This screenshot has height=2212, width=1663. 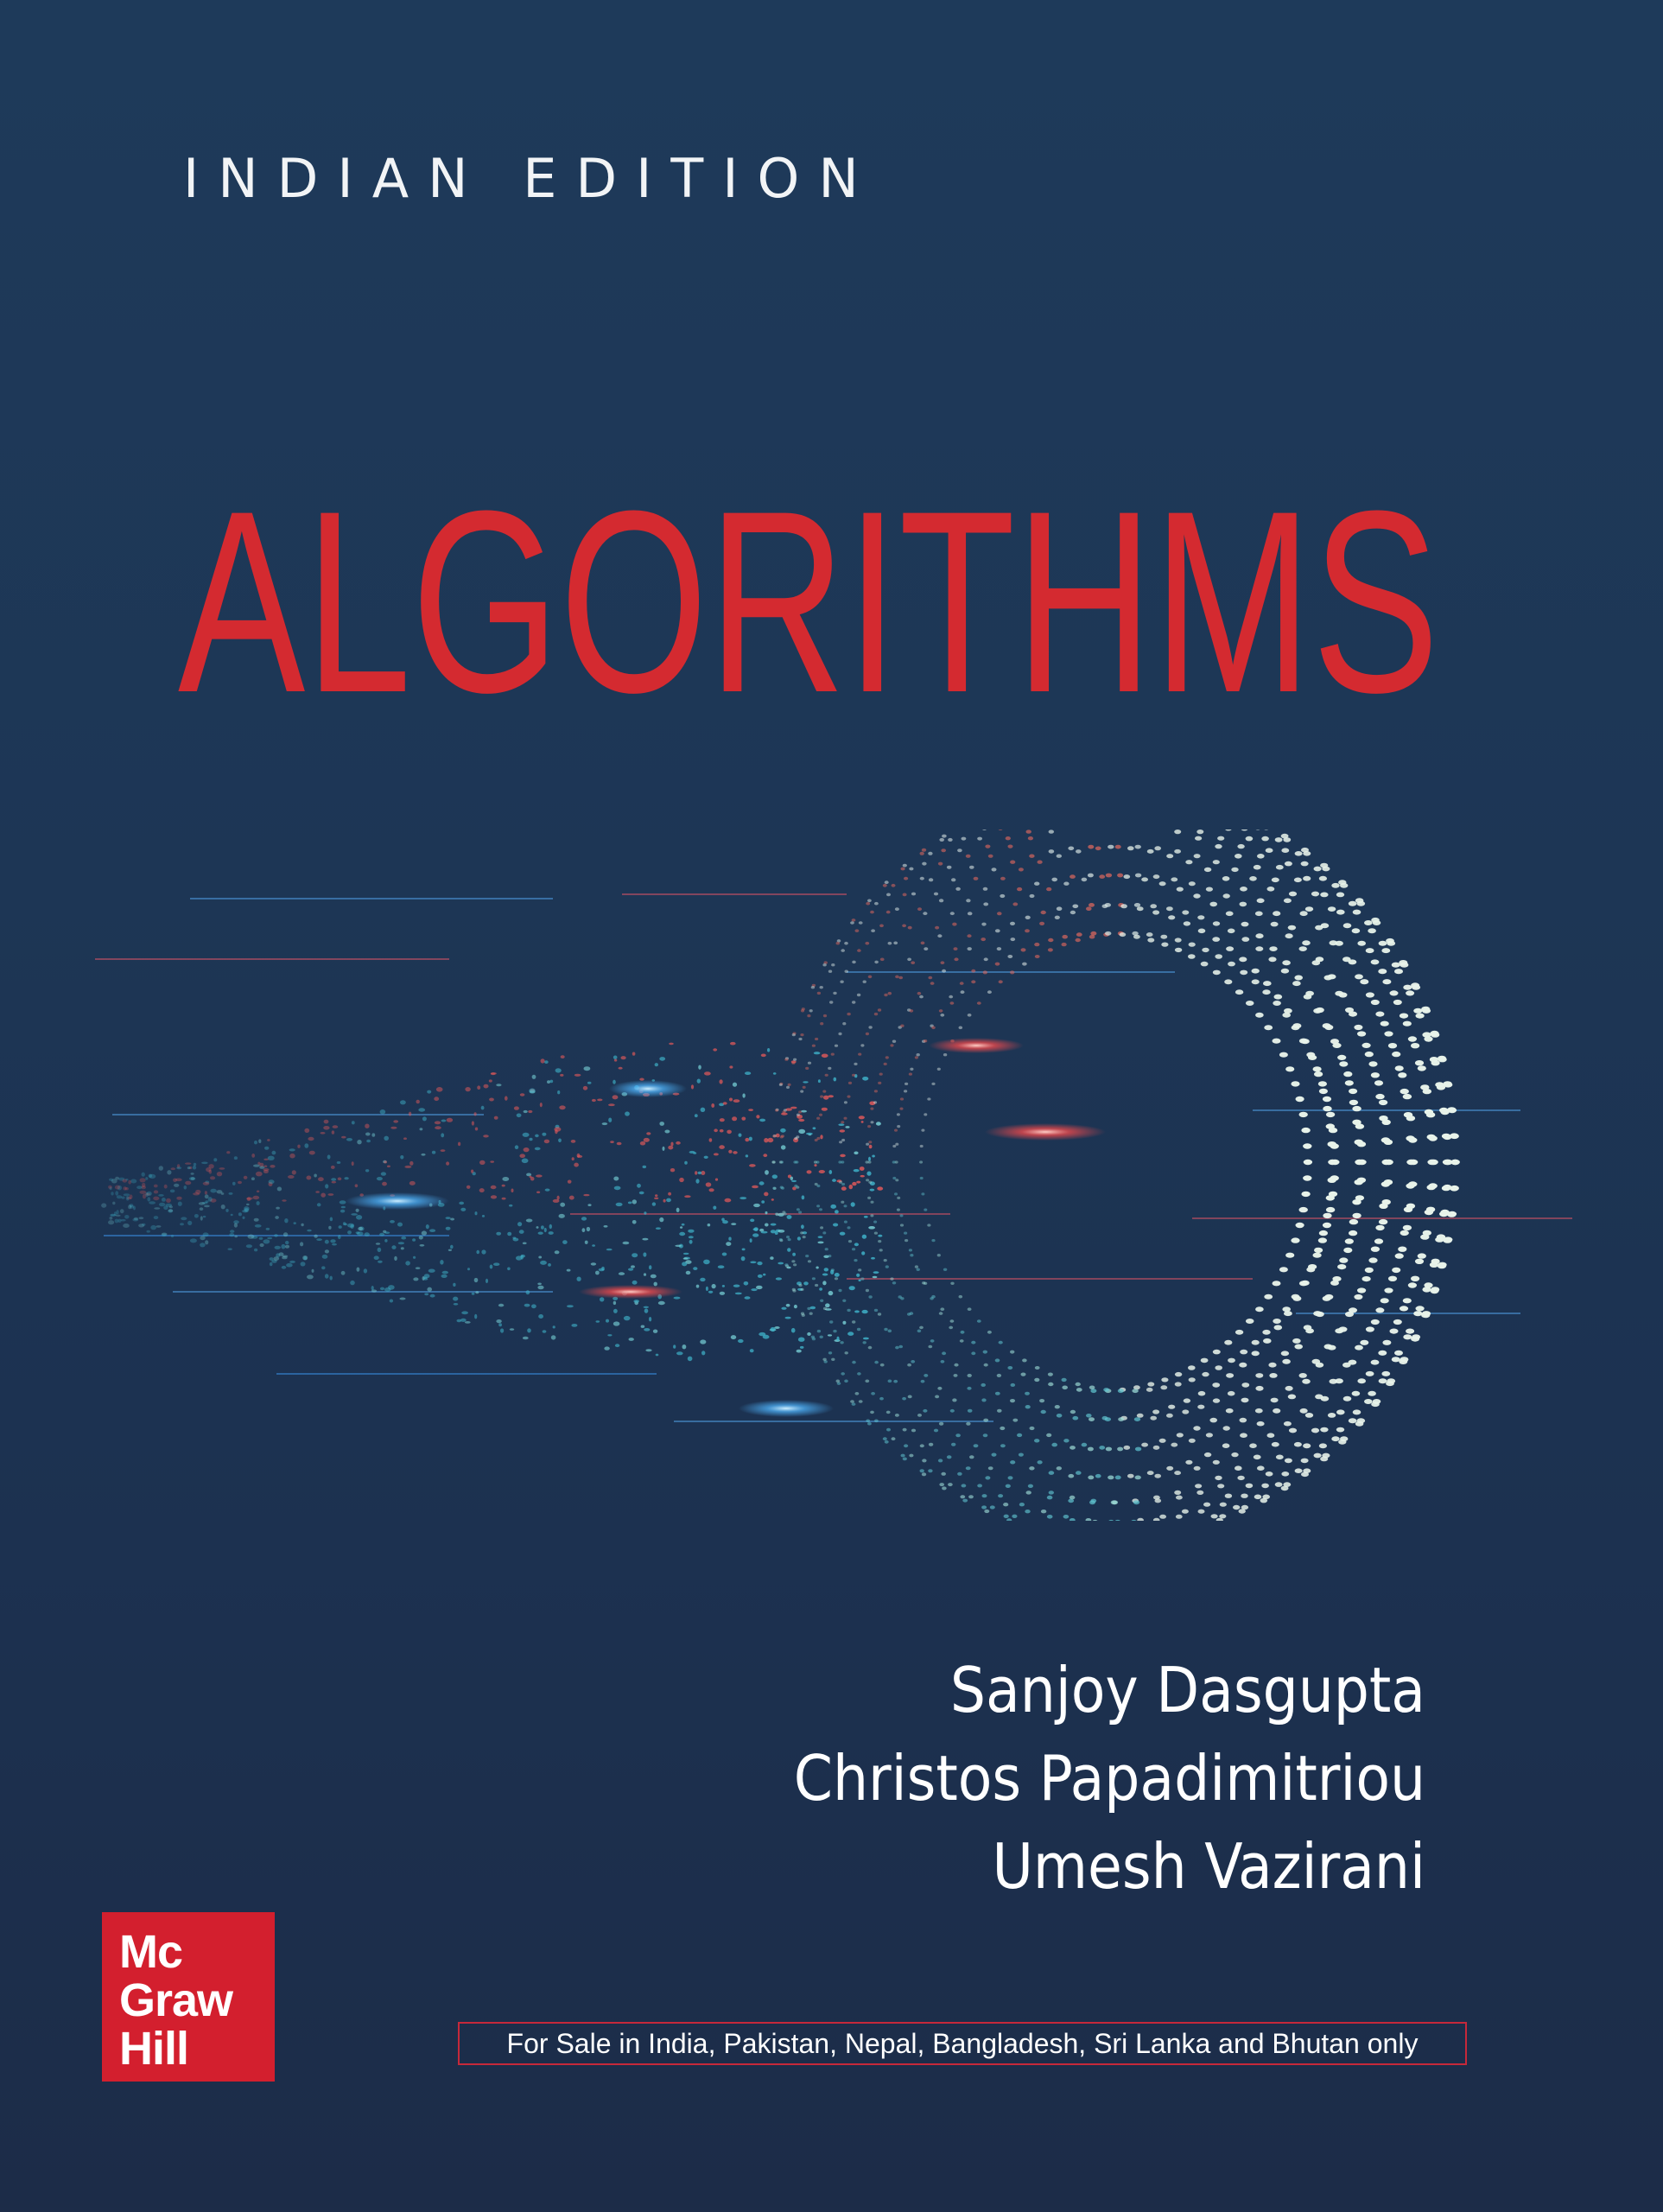 What do you see at coordinates (1187, 1690) in the screenshot?
I see `author-name: Sanjoy Dasgupta` at bounding box center [1187, 1690].